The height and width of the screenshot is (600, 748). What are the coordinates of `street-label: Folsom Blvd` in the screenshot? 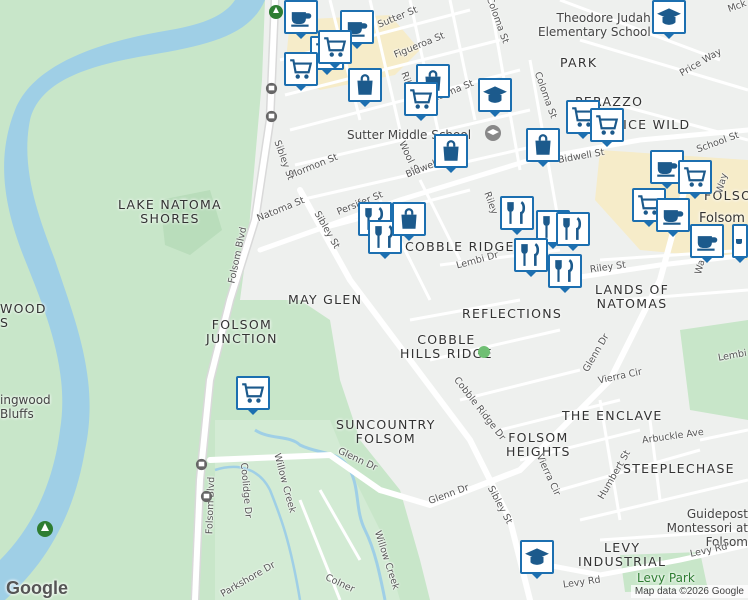 It's located at (211, 505).